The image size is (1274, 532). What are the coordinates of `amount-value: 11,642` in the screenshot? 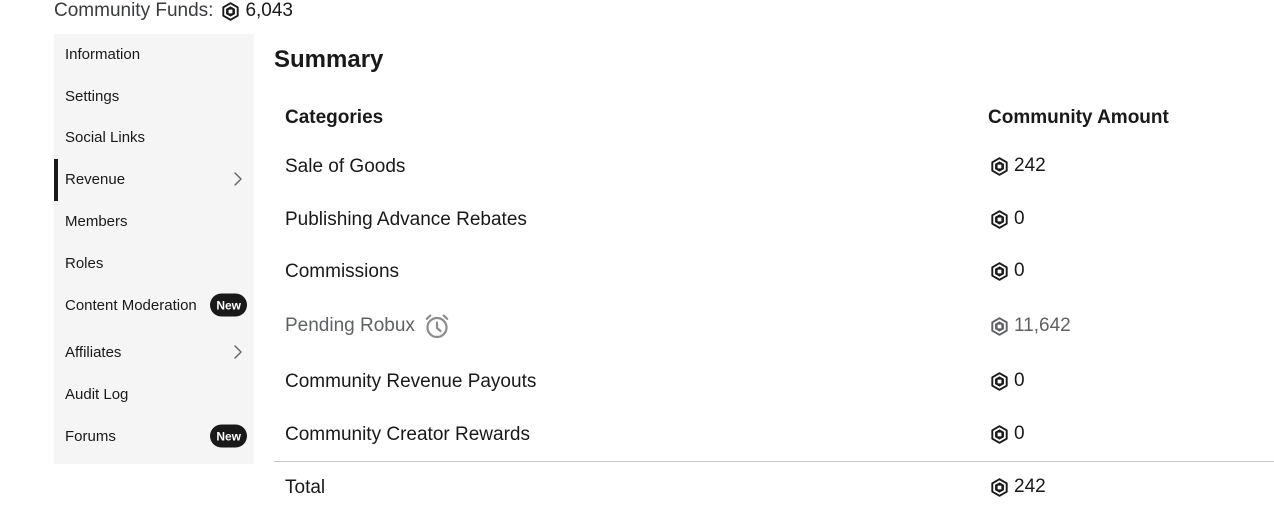 It's located at (1042, 325).